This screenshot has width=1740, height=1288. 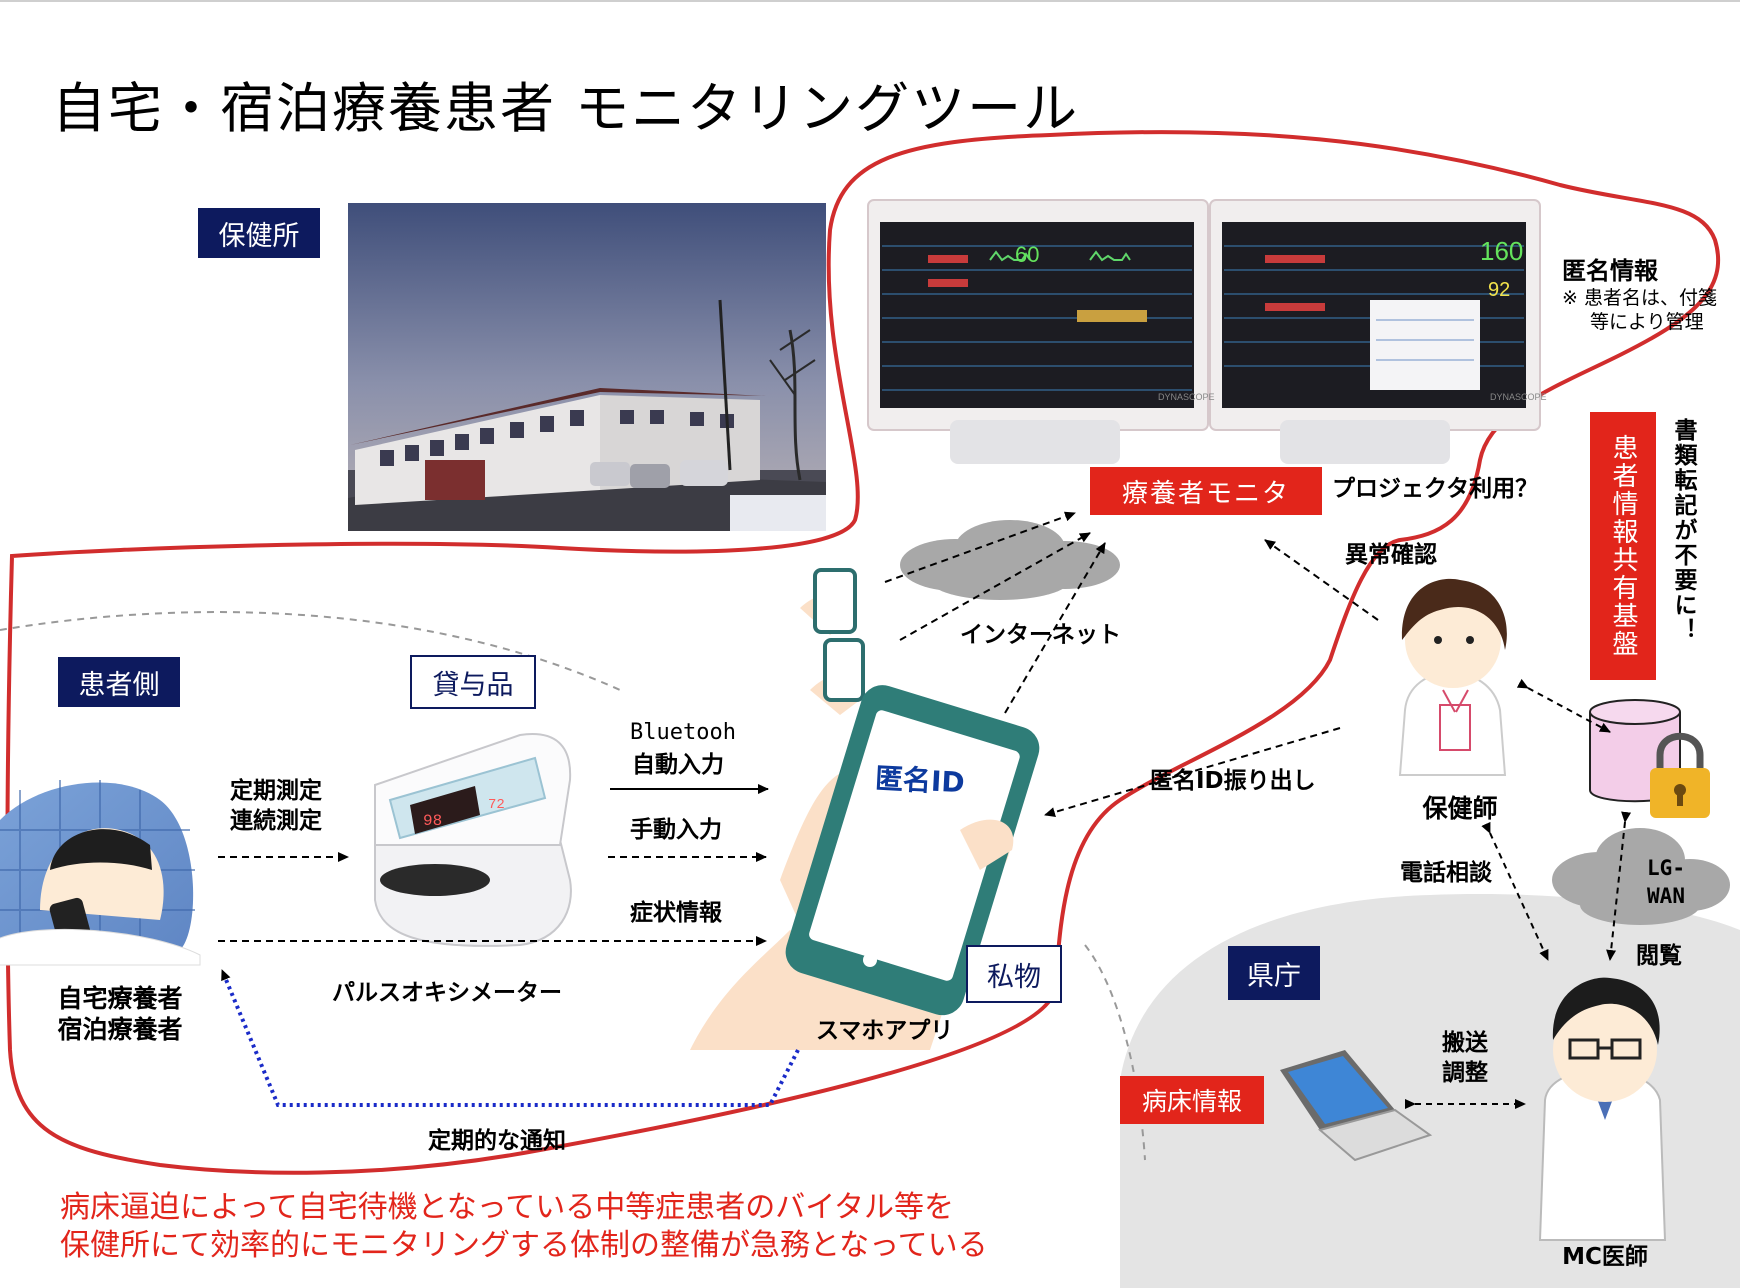 What do you see at coordinates (587, 367) in the screenshot?
I see `health-center-photo` at bounding box center [587, 367].